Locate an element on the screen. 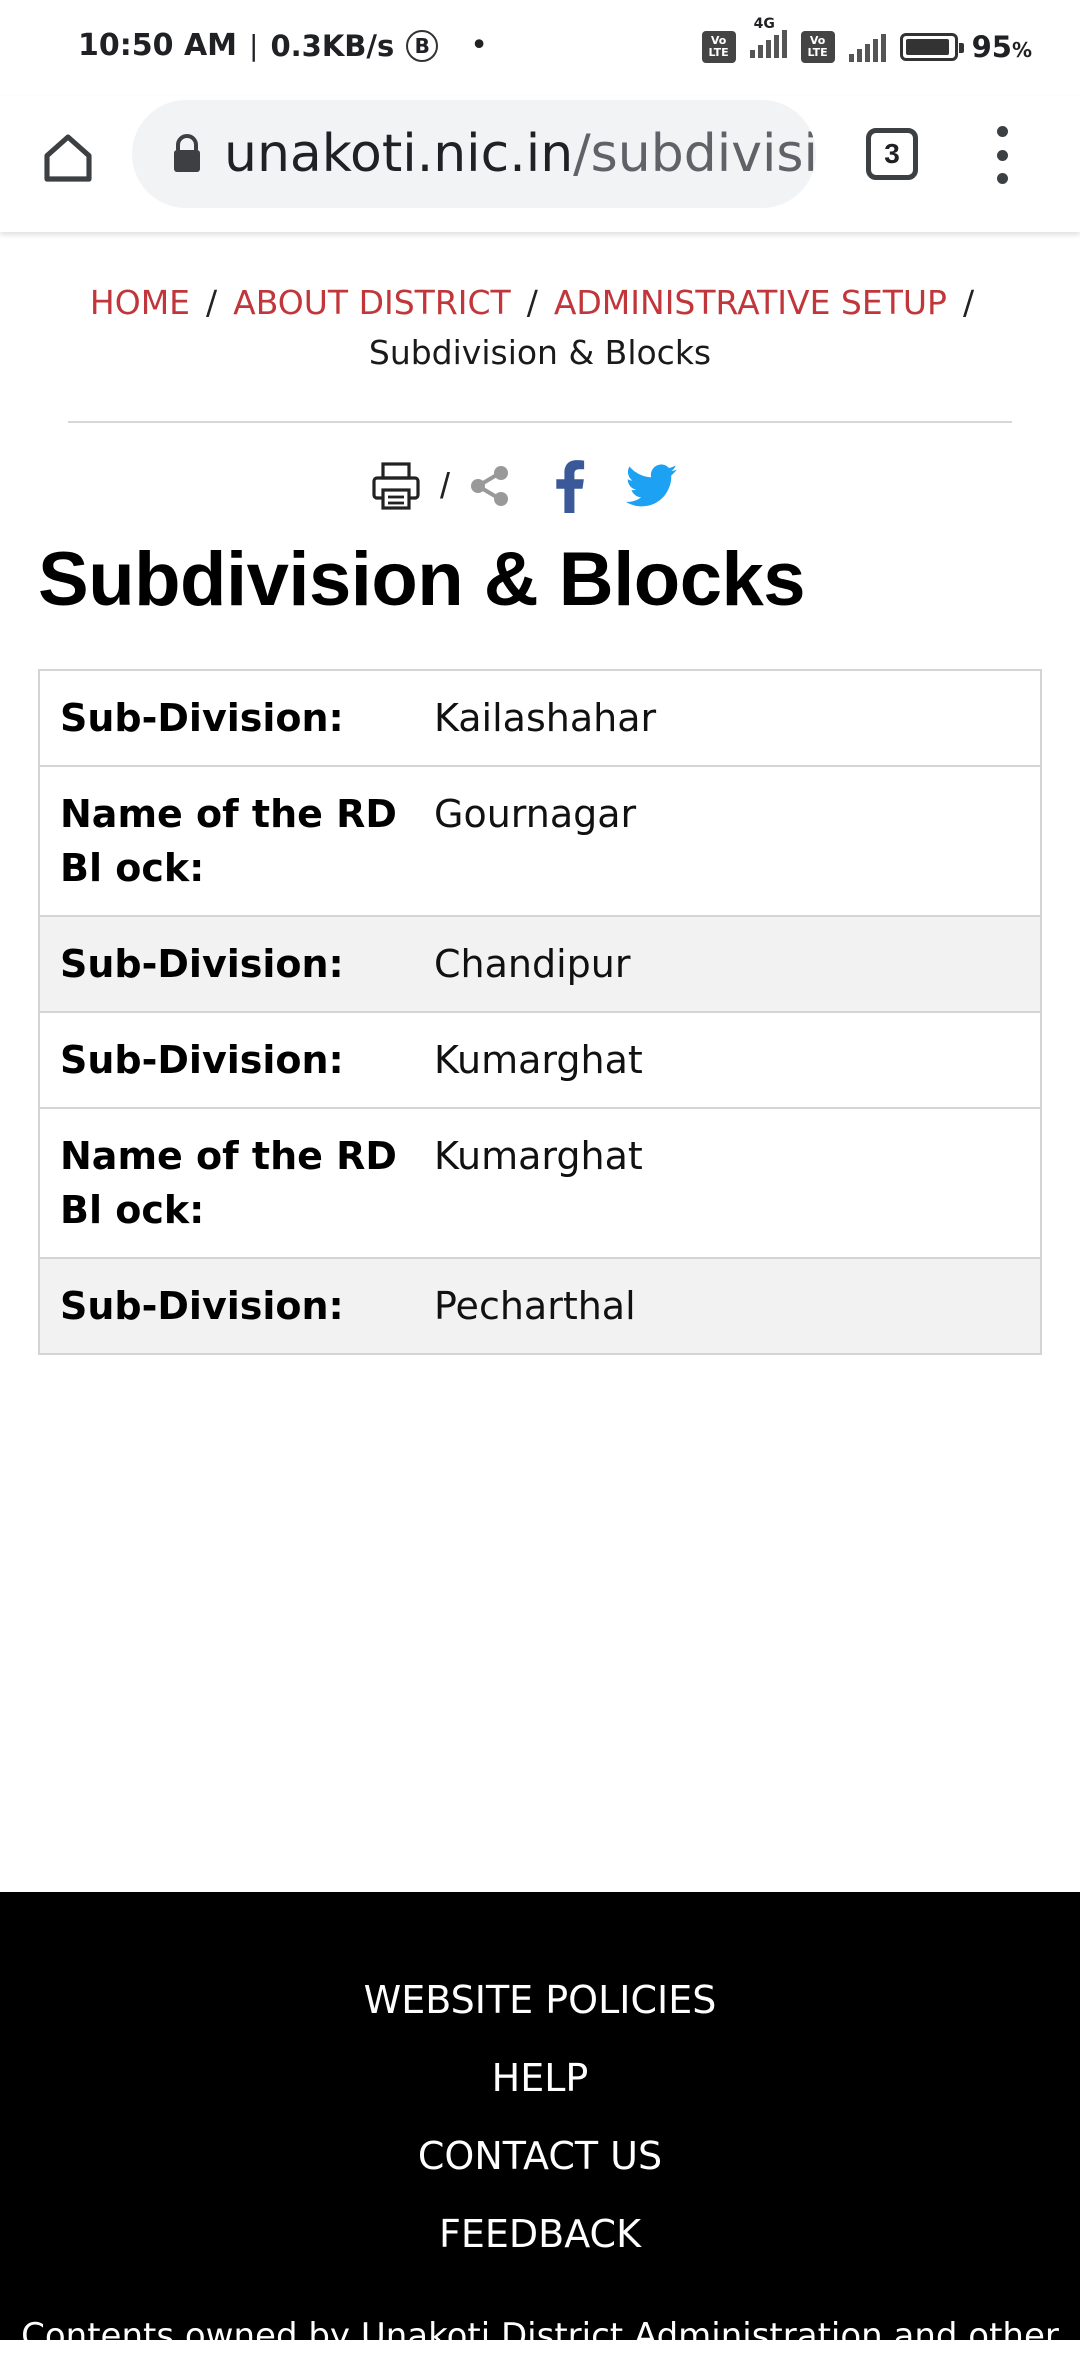 This screenshot has width=1080, height=2356. facebook-share-button is located at coordinates (569, 486).